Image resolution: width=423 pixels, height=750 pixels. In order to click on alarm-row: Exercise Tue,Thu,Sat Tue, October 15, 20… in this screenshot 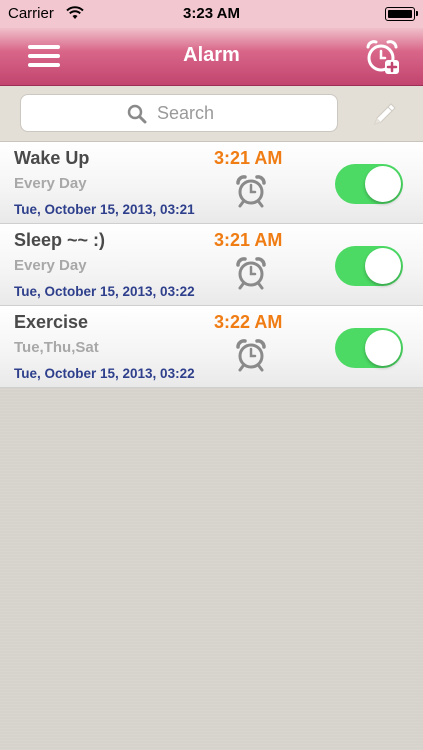, I will do `click(211, 347)`.